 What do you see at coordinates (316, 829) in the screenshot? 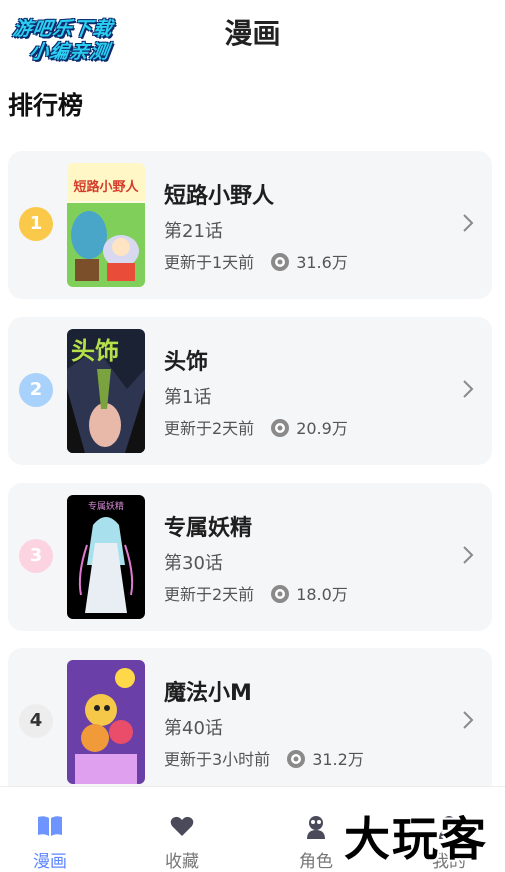
I see `person-icon` at bounding box center [316, 829].